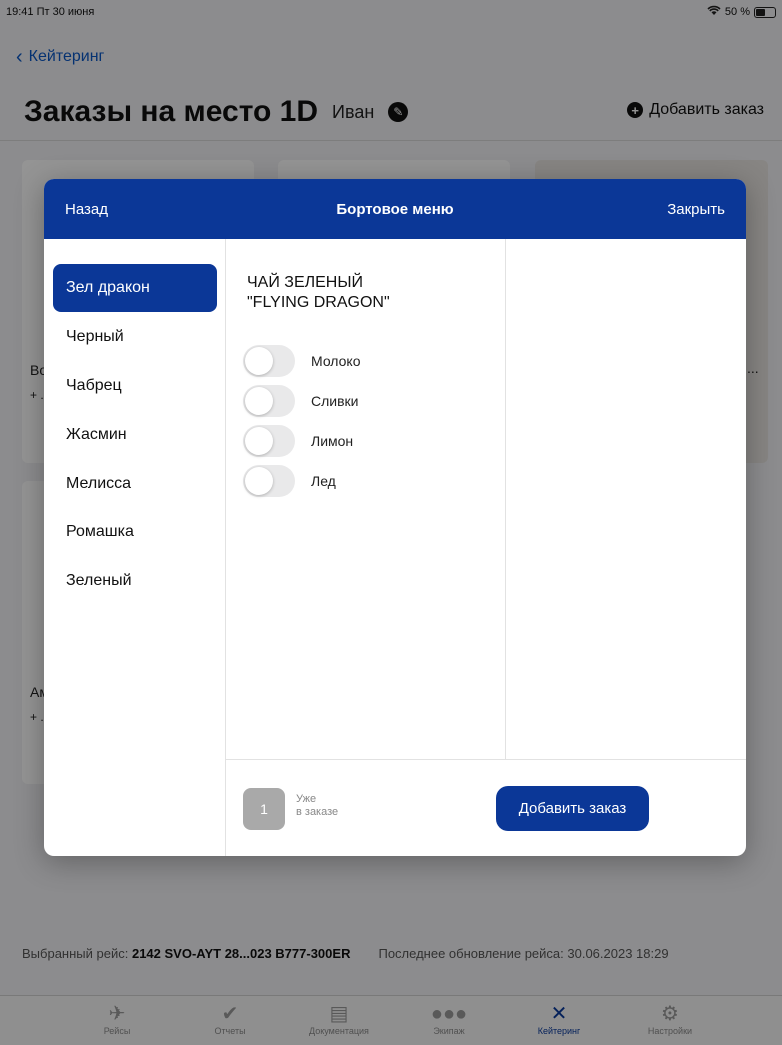  What do you see at coordinates (135, 484) in the screenshot?
I see `category-item-melissa: Мелисса` at bounding box center [135, 484].